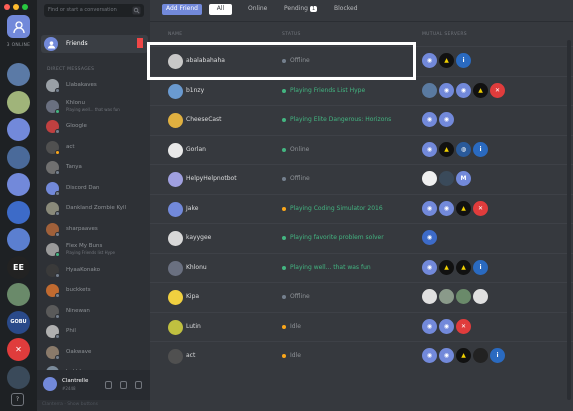 The image size is (573, 411). Describe the element at coordinates (361, 237) in the screenshot. I see `friend-row: kayygee Playing favorite problem solver ◉` at that location.